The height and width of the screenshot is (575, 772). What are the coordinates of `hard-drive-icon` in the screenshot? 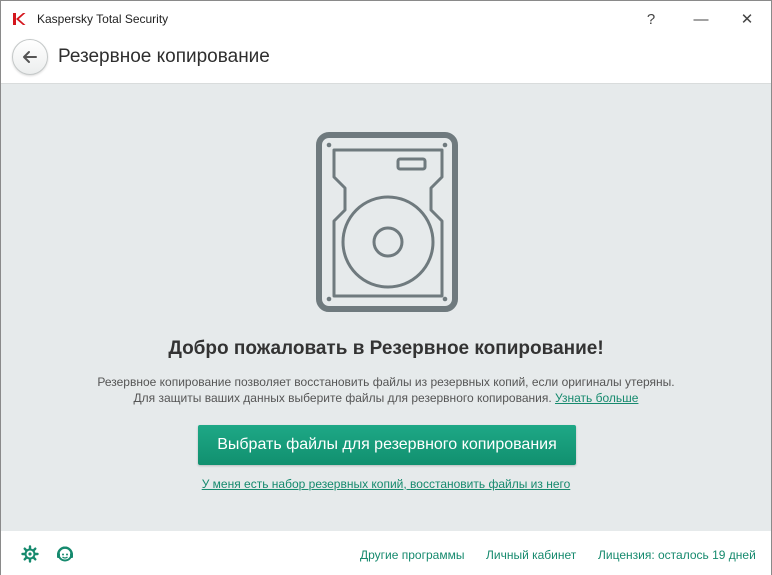 It's located at (387, 222).